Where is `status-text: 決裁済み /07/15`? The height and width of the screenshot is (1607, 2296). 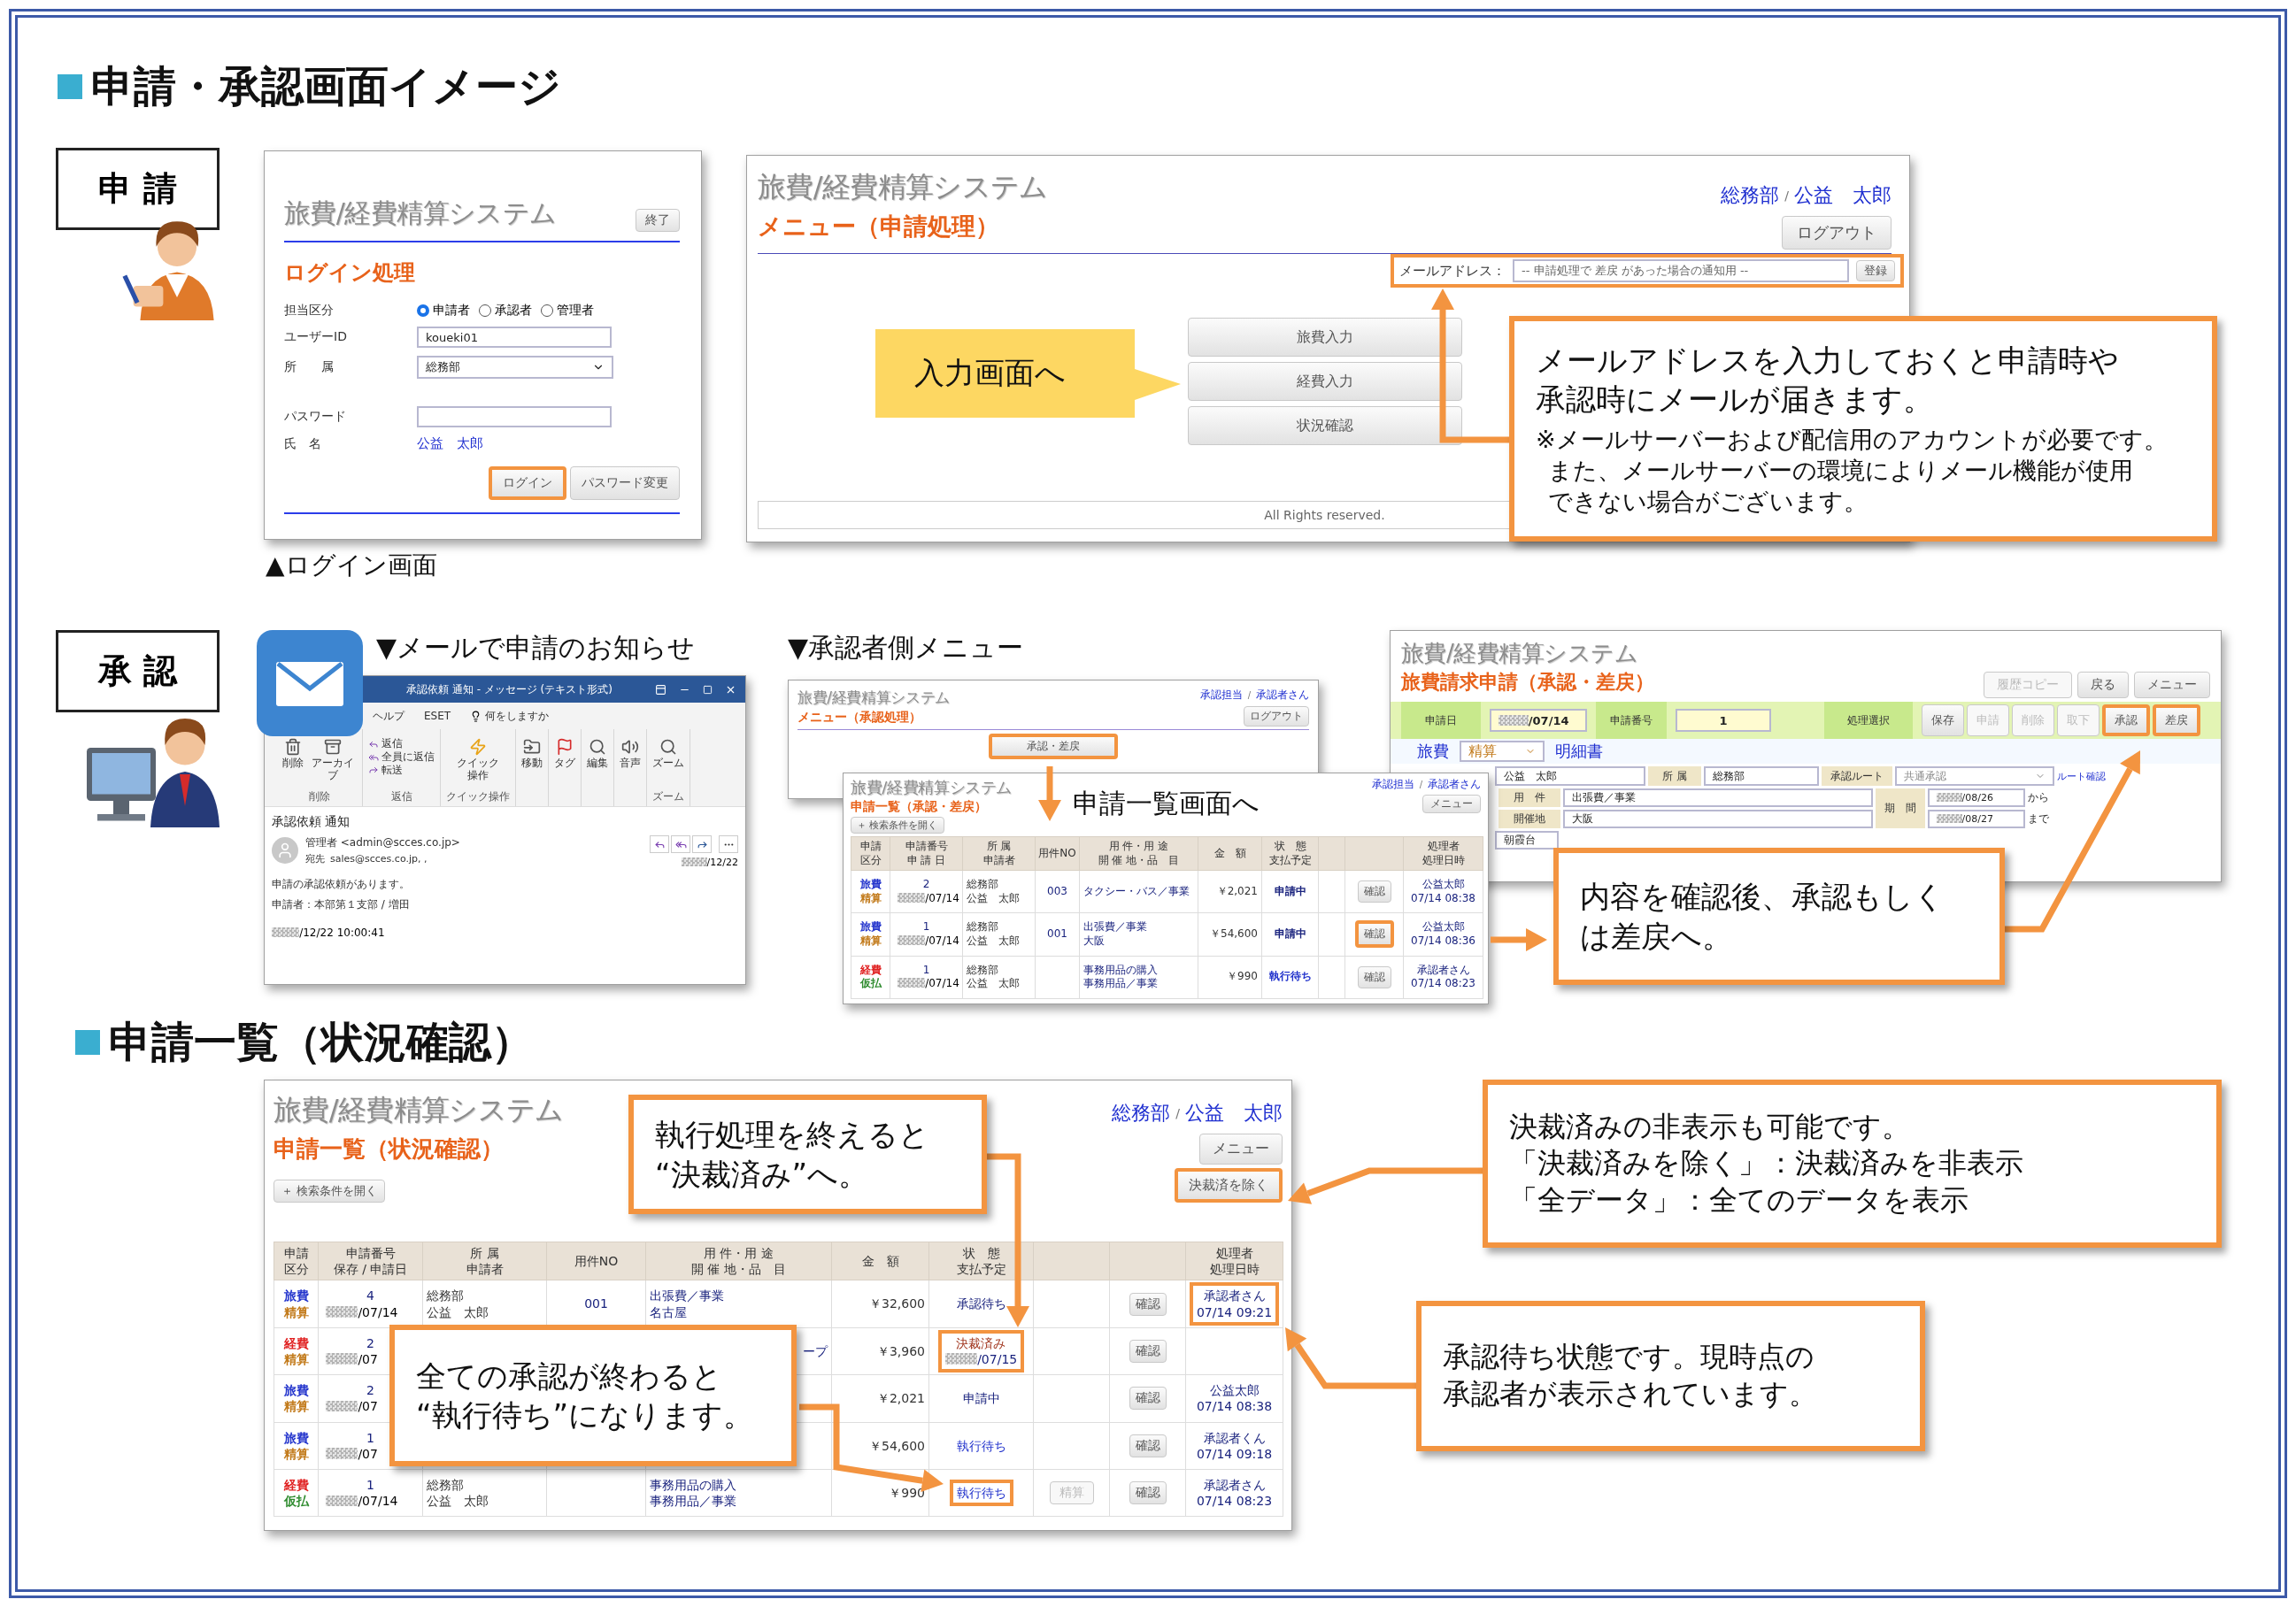 status-text: 決裁済み /07/15 is located at coordinates (981, 1351).